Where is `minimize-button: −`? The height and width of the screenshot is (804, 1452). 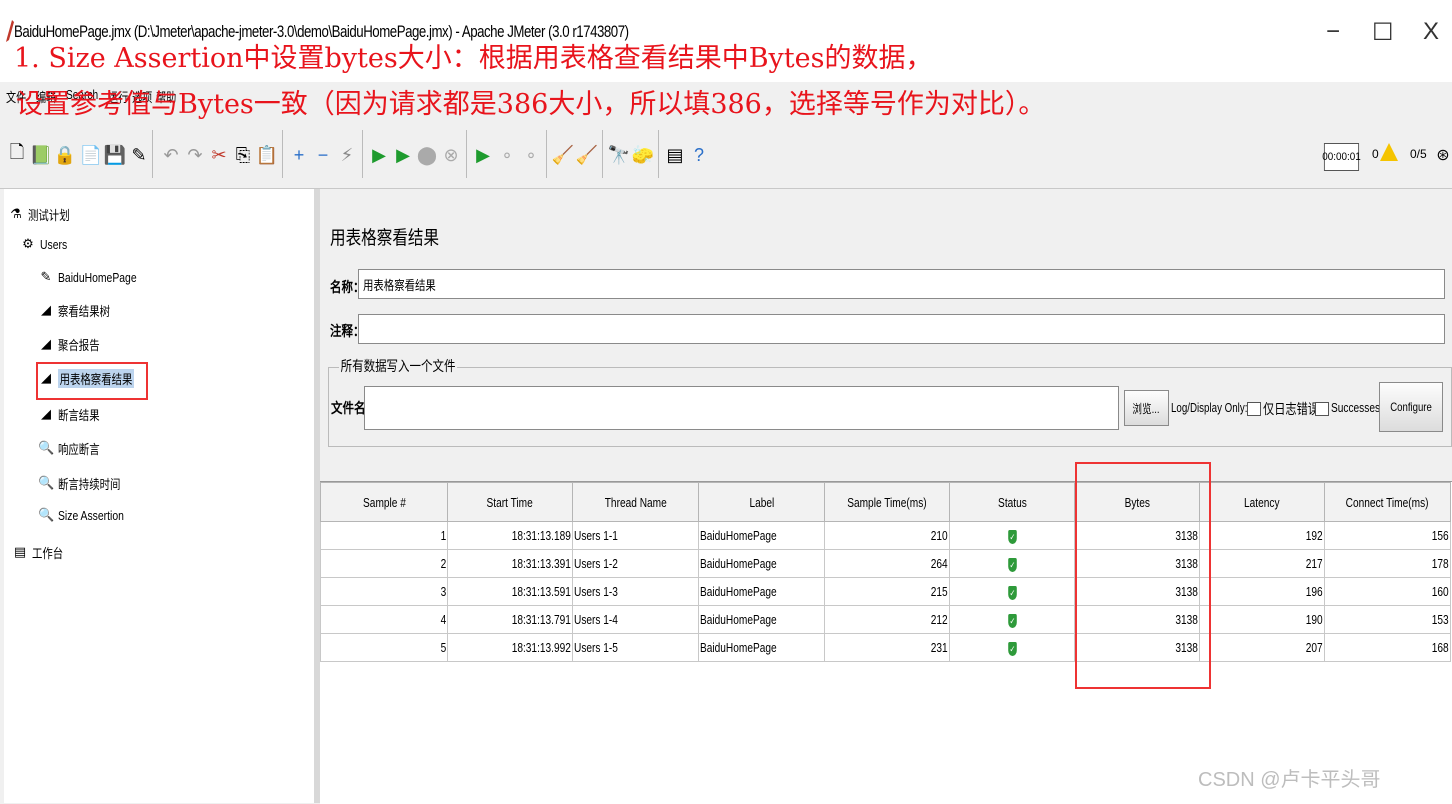
minimize-button: − is located at coordinates (1333, 32).